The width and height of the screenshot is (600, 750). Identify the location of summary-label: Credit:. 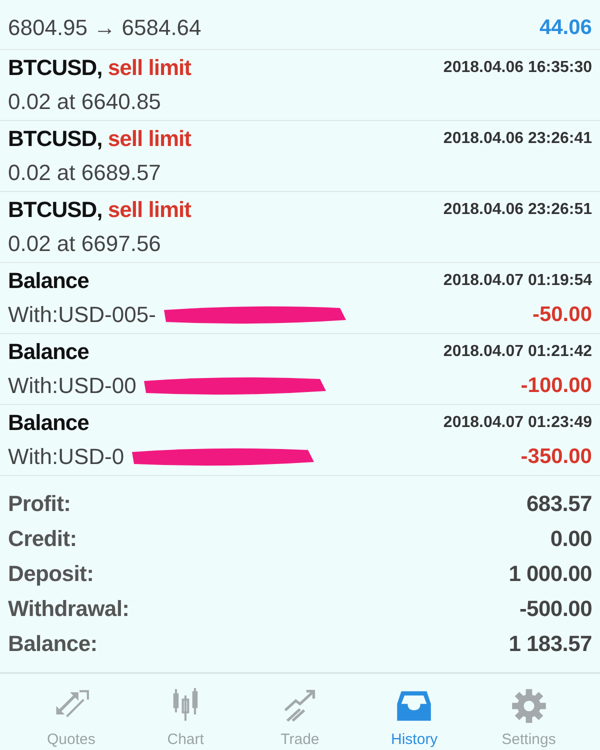
(42, 539).